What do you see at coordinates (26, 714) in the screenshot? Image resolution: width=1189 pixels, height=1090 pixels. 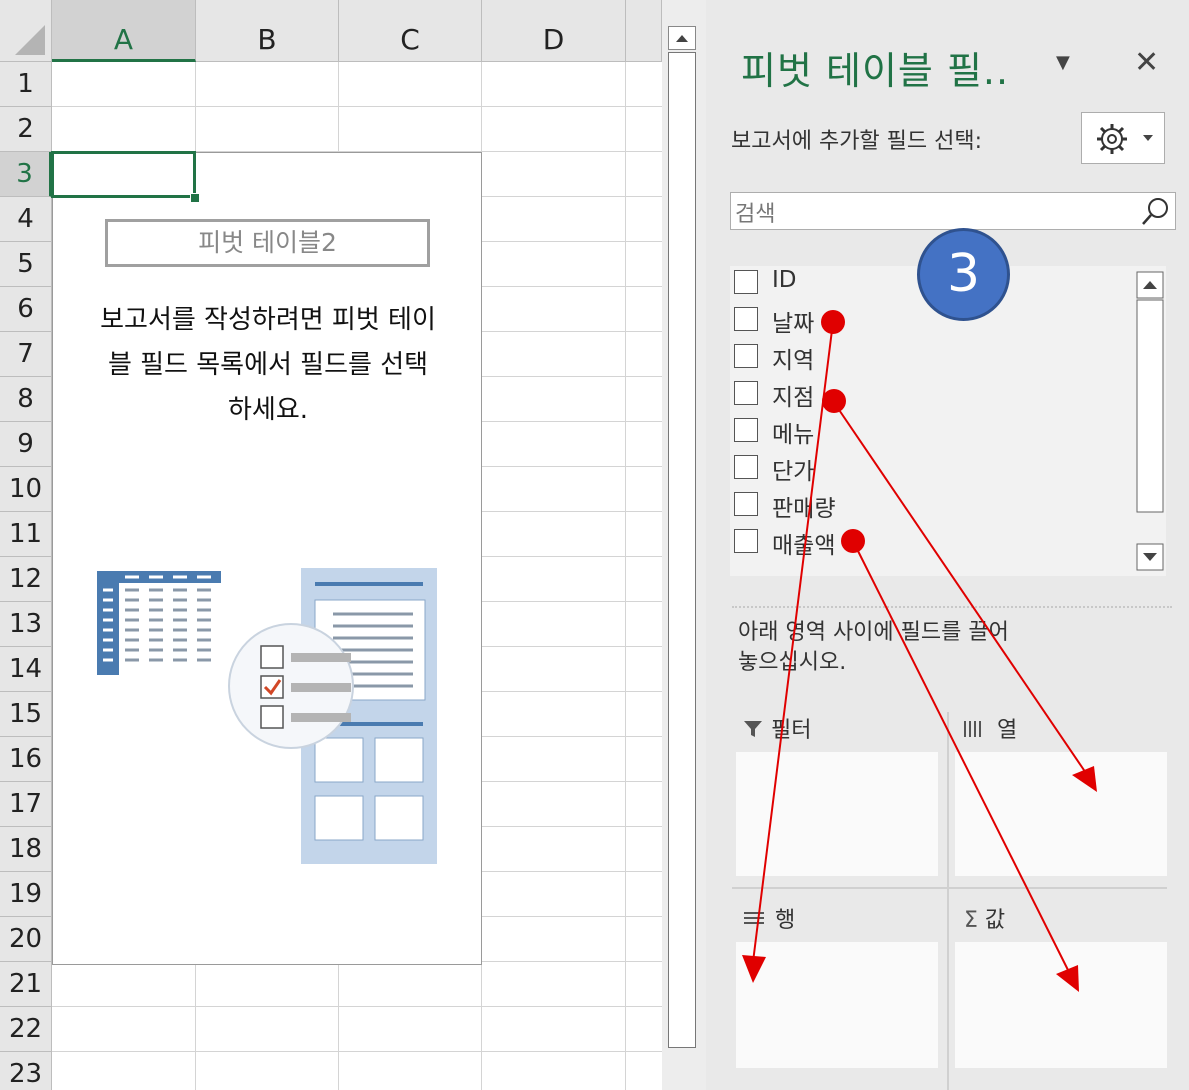 I see `row-header-15: 15` at bounding box center [26, 714].